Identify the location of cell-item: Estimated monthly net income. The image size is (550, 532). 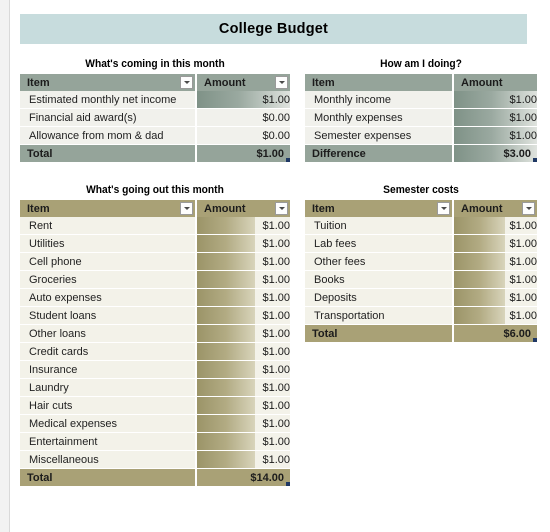
(108, 100).